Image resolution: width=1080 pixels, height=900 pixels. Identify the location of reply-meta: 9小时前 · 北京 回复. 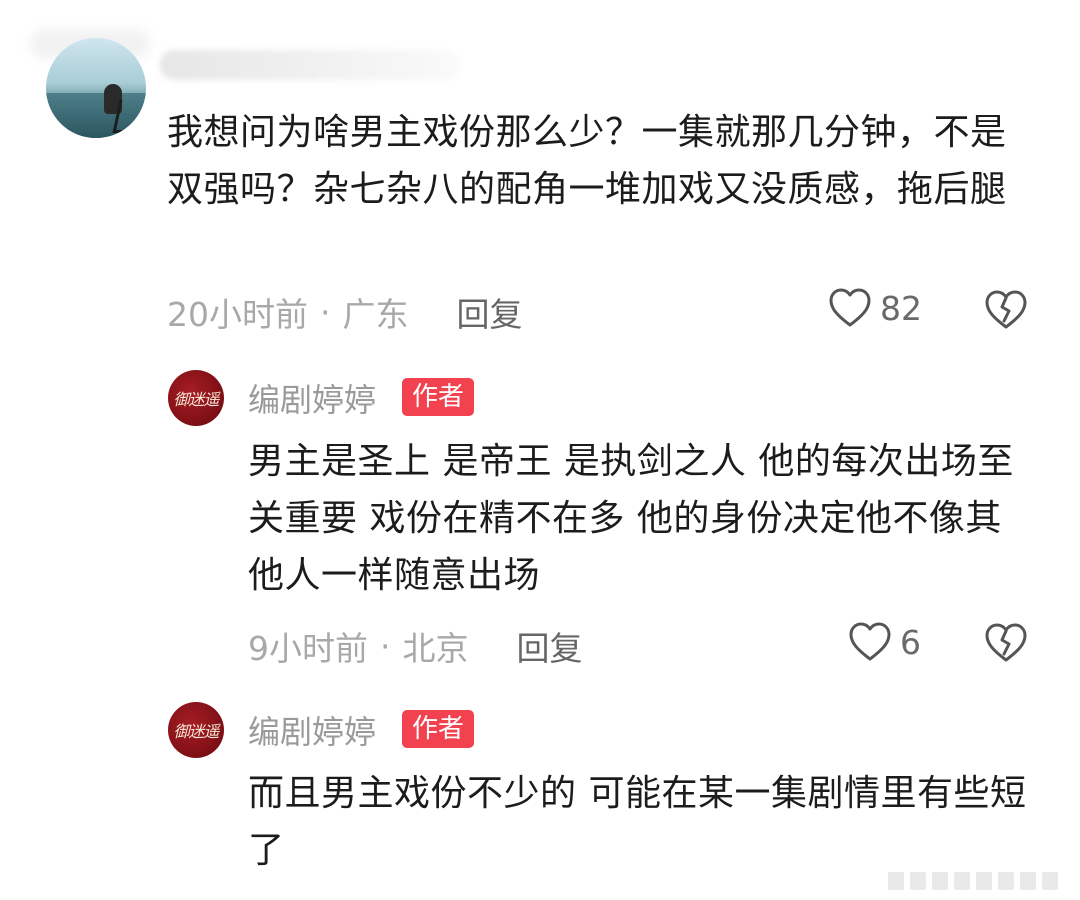
(415, 646).